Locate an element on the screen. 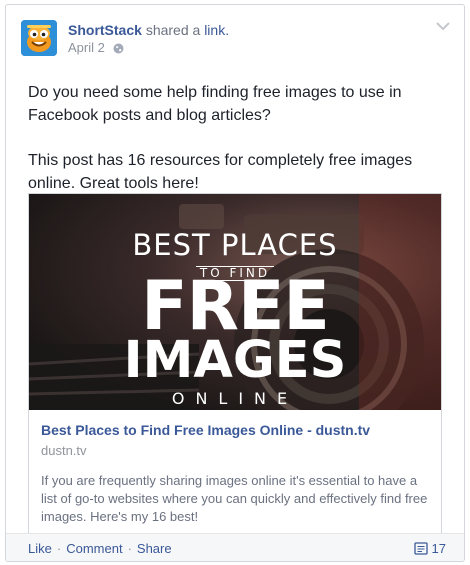 The width and height of the screenshot is (470, 565). action-links: Like · Comment · Share is located at coordinates (100, 549).